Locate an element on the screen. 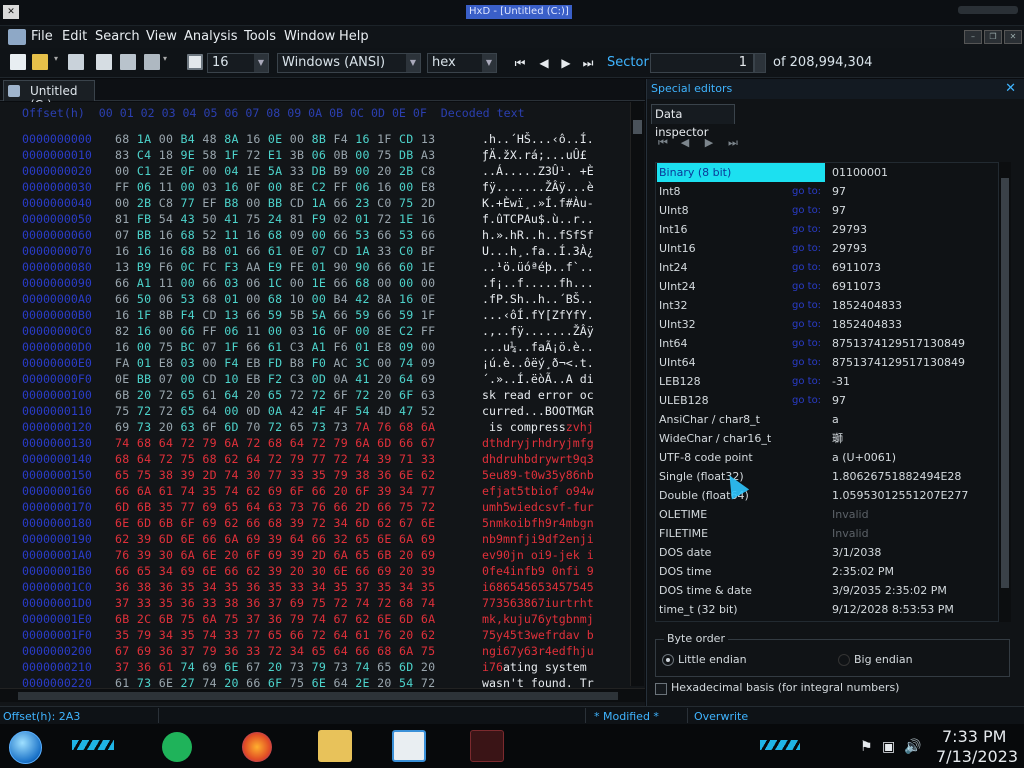  menu-view: View is located at coordinates (161, 37).